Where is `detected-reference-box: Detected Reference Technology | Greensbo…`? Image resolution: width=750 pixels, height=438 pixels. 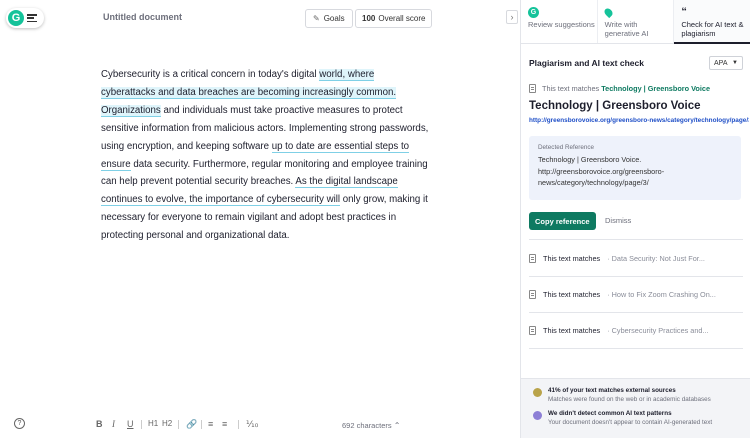
detected-reference-box: Detected Reference Technology | Greensbo… is located at coordinates (635, 168).